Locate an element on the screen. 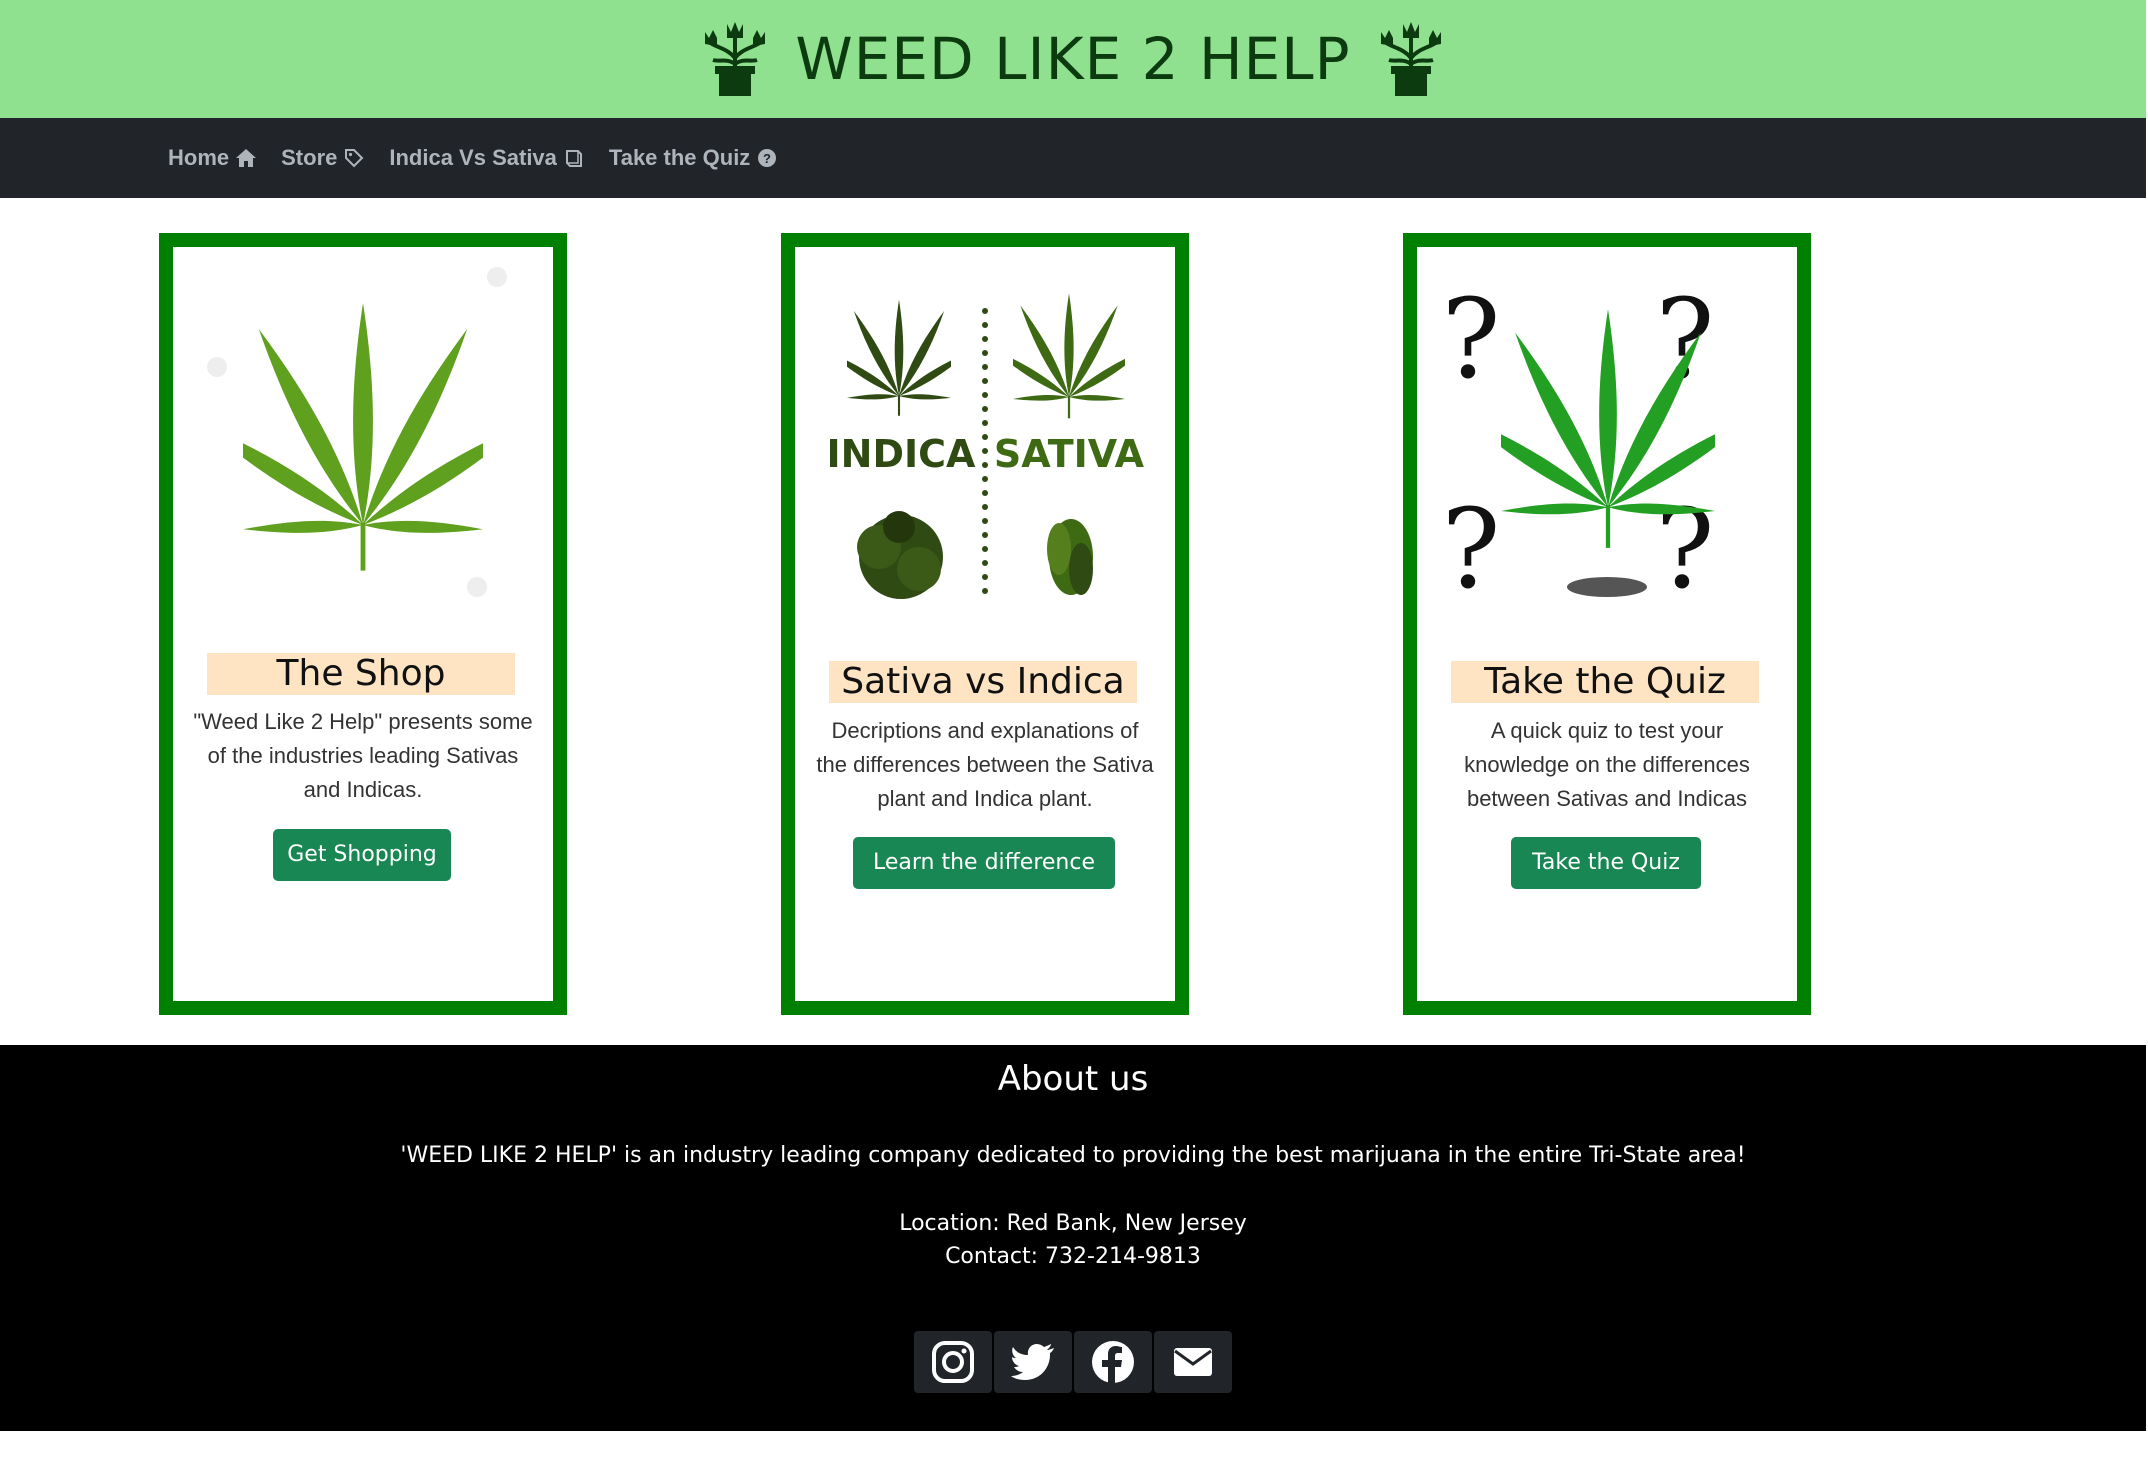  cannabis-leaf-image is located at coordinates (357, 432).